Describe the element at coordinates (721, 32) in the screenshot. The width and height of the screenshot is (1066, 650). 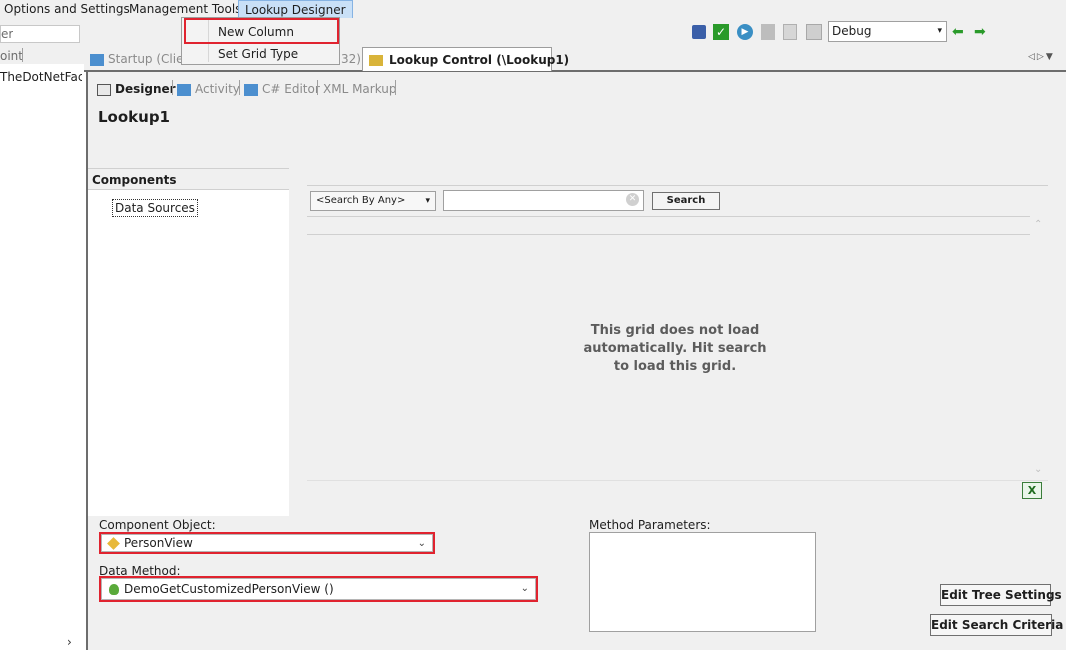
I see `check-icon: ✓` at that location.